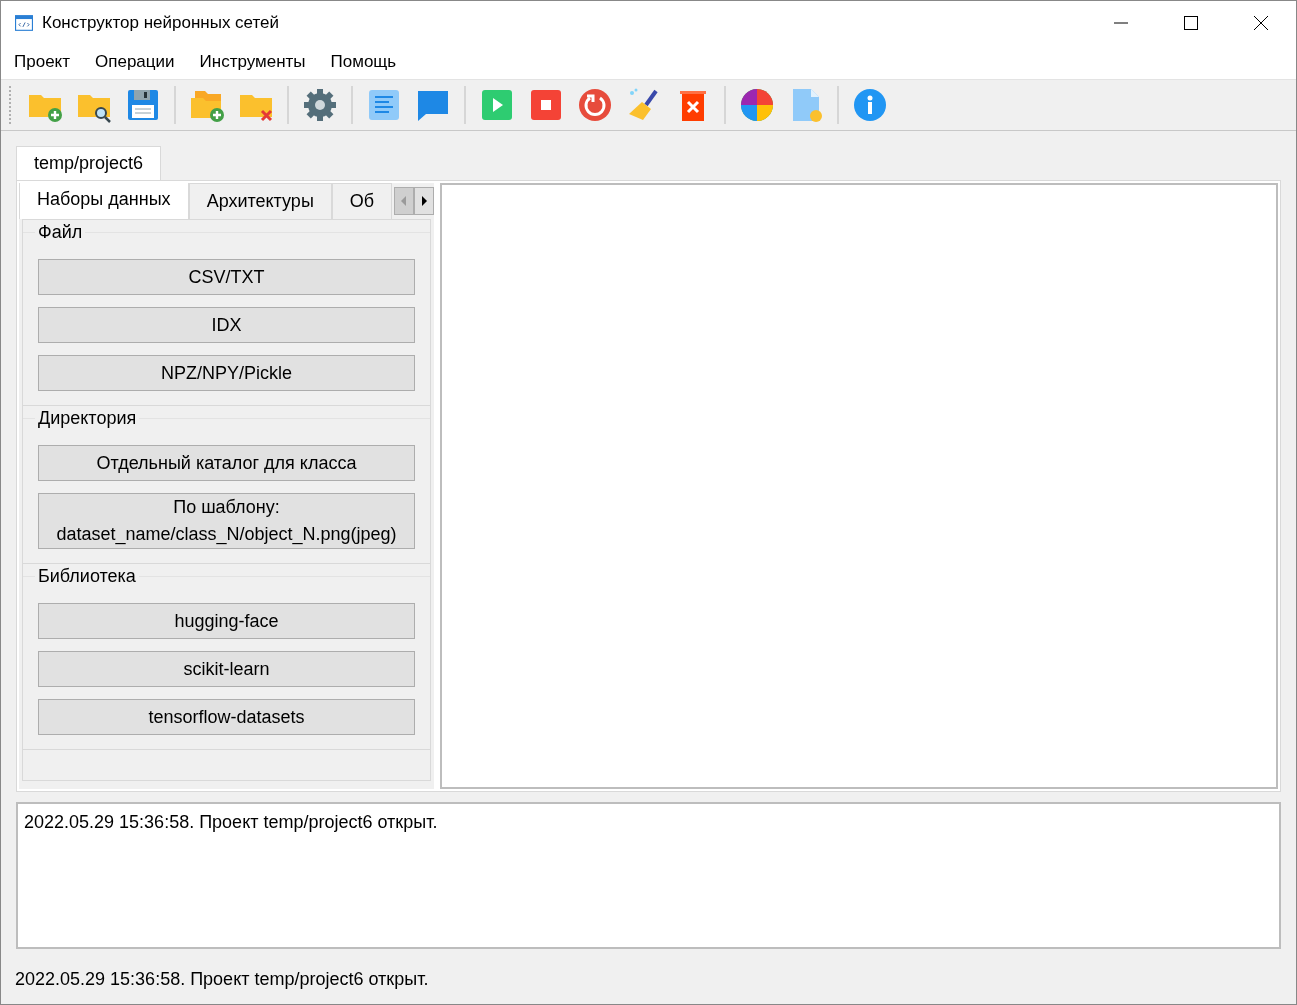  What do you see at coordinates (870, 105) in the screenshot?
I see `info-icon` at bounding box center [870, 105].